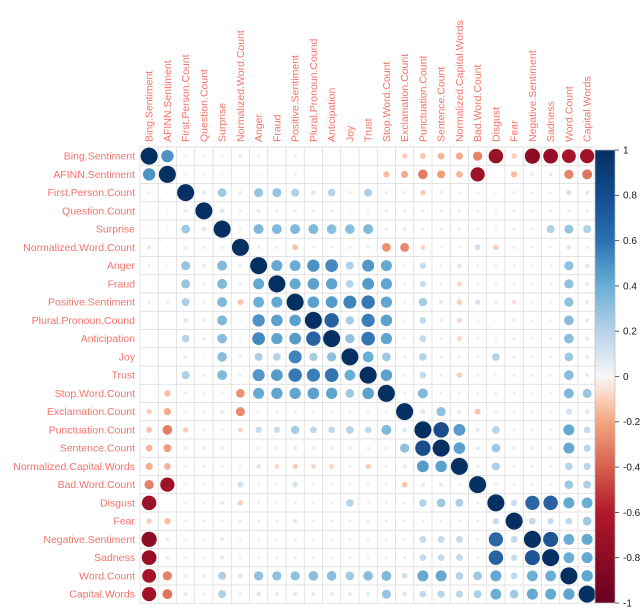 Image resolution: width=640 pixels, height=611 pixels. I want to click on column-label-2: First.Person.Count, so click(186, 98).